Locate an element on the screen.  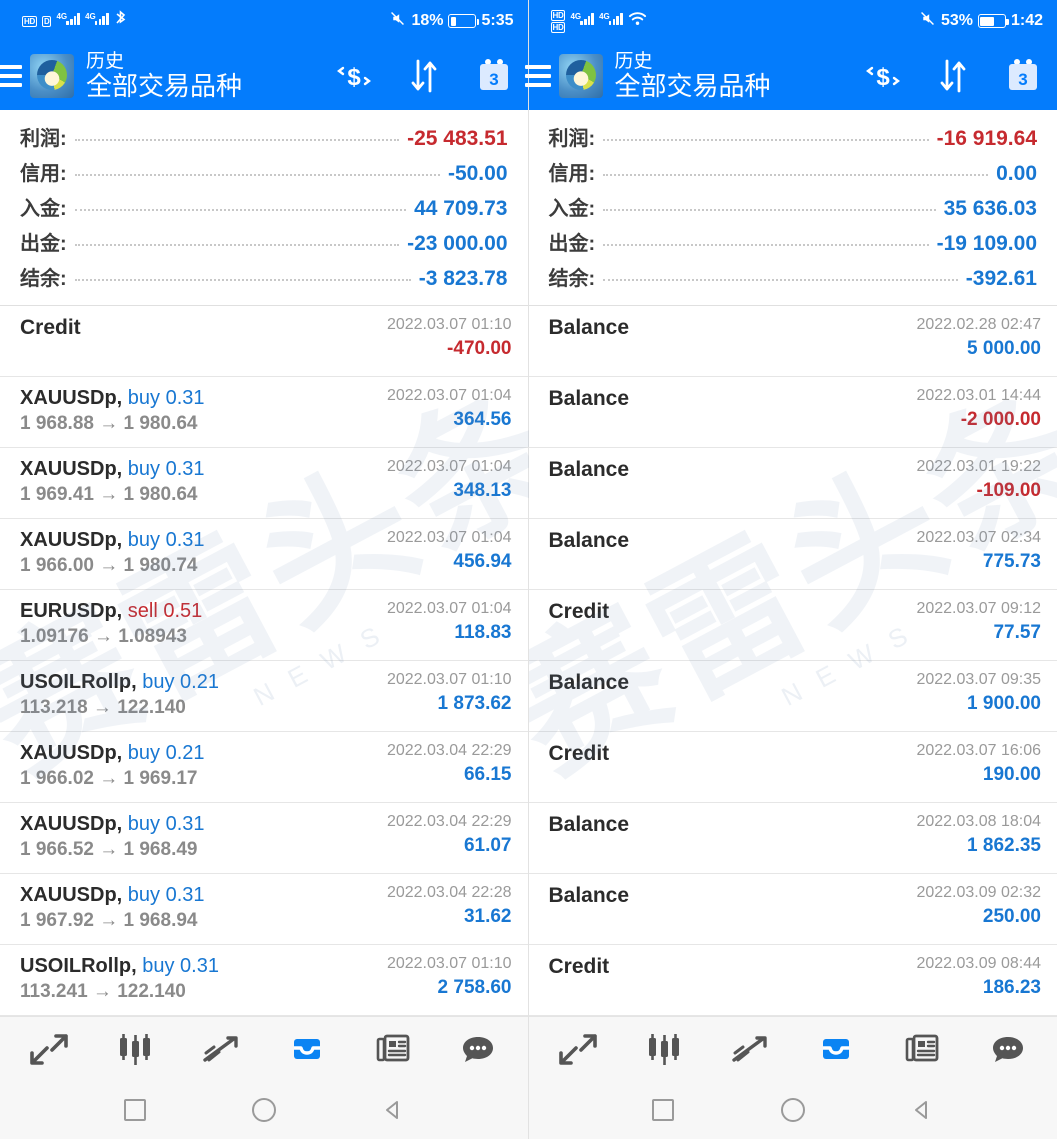
list-item: Credit 2022.03.07 16:06 190.00 is located at coordinates (792, 767).